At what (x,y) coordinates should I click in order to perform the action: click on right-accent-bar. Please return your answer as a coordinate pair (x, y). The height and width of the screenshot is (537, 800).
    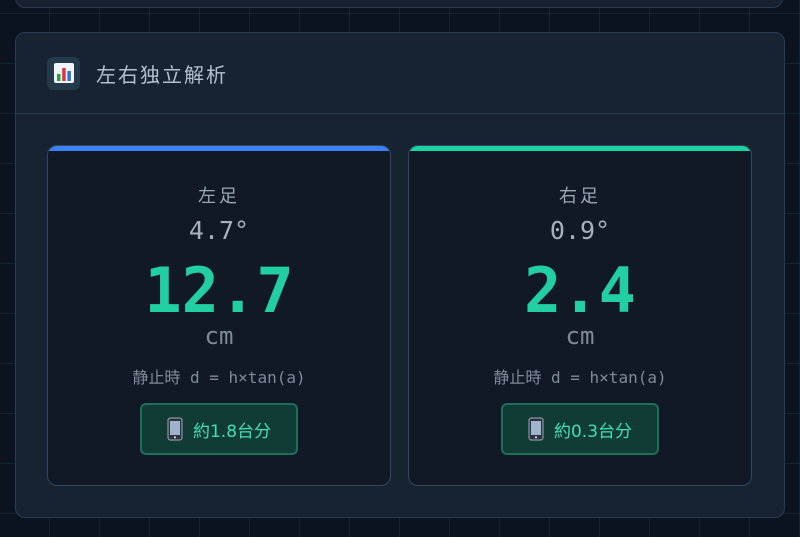
    Looking at the image, I should click on (580, 148).